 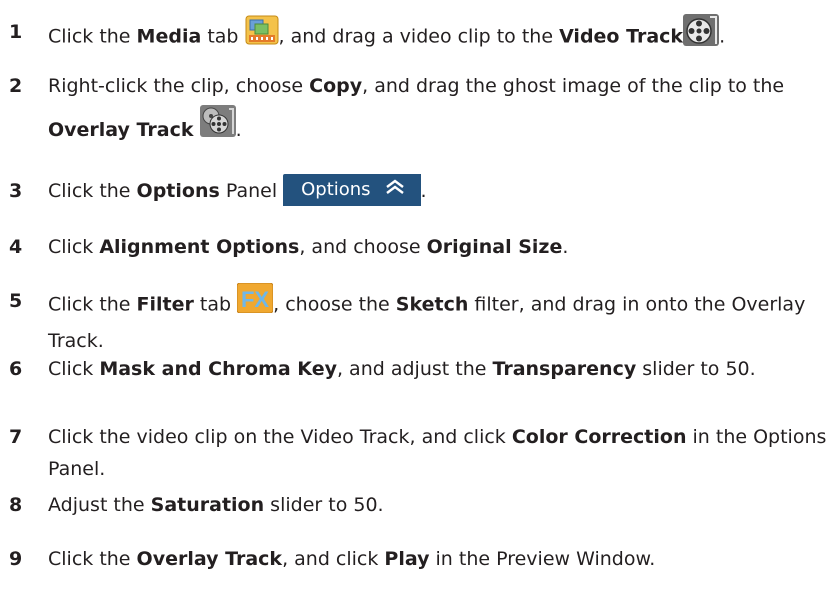 What do you see at coordinates (395, 190) in the screenshot?
I see `chevron-up-double-icon` at bounding box center [395, 190].